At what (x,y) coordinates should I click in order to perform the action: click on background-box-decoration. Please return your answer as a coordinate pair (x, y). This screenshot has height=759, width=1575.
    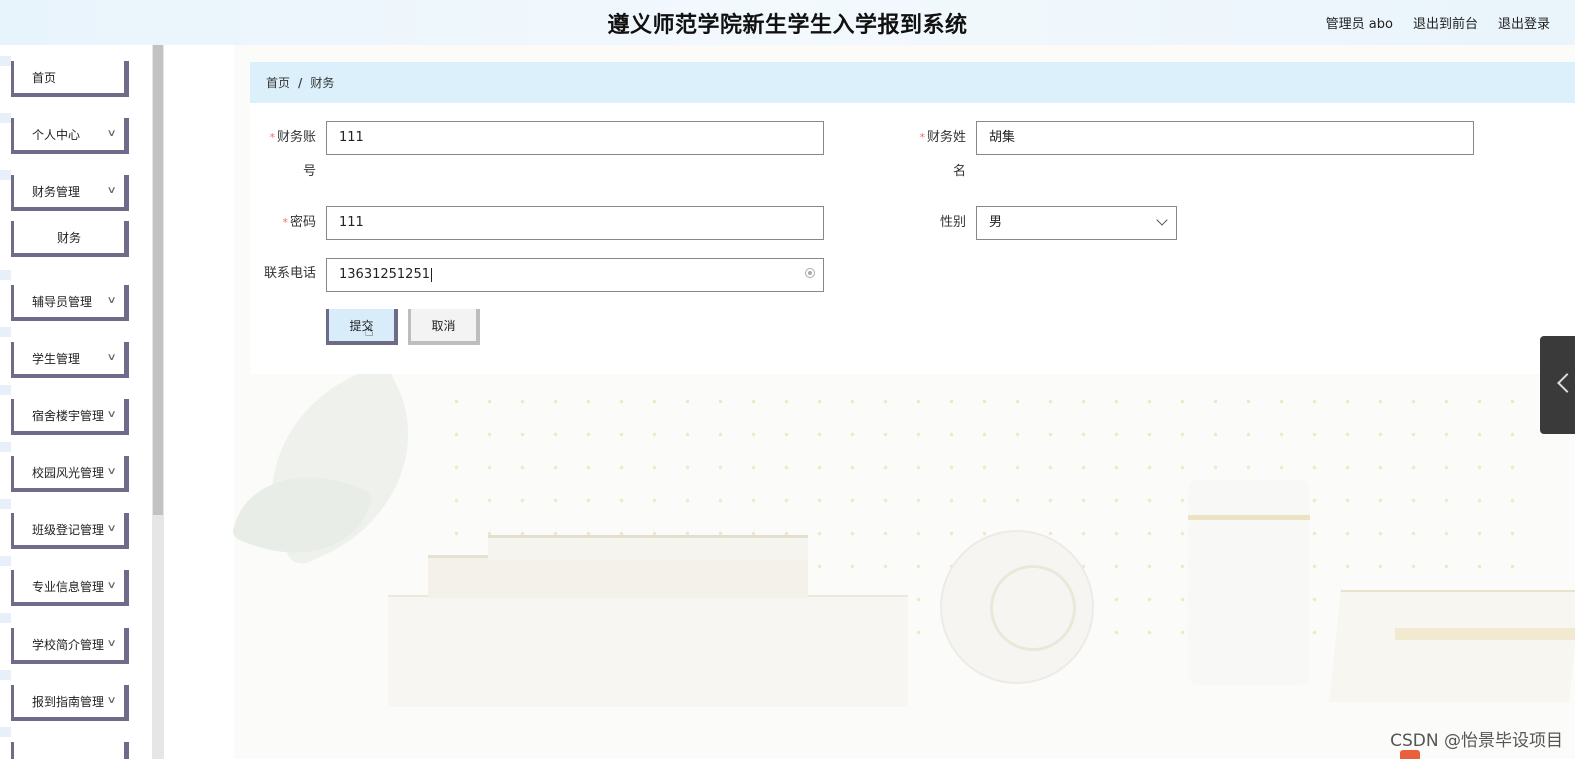
    Looking at the image, I should click on (1452, 646).